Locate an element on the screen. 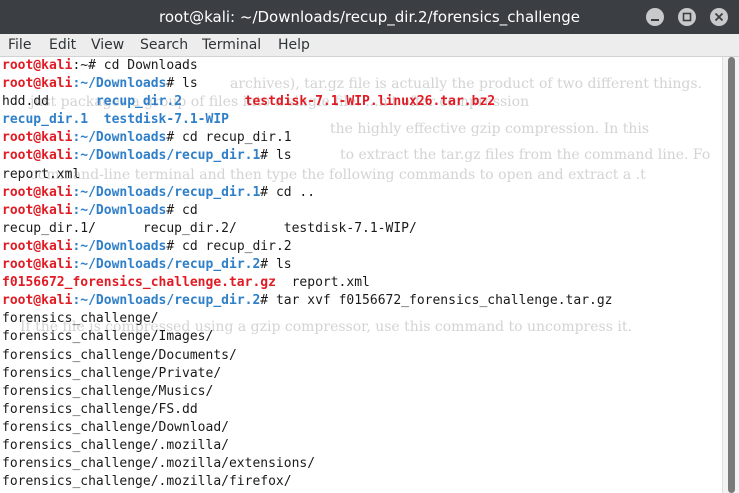 The height and width of the screenshot is (493, 739). terminal-line: root@kali:~/Downloads# cd recup_dir.2 is located at coordinates (307, 247).